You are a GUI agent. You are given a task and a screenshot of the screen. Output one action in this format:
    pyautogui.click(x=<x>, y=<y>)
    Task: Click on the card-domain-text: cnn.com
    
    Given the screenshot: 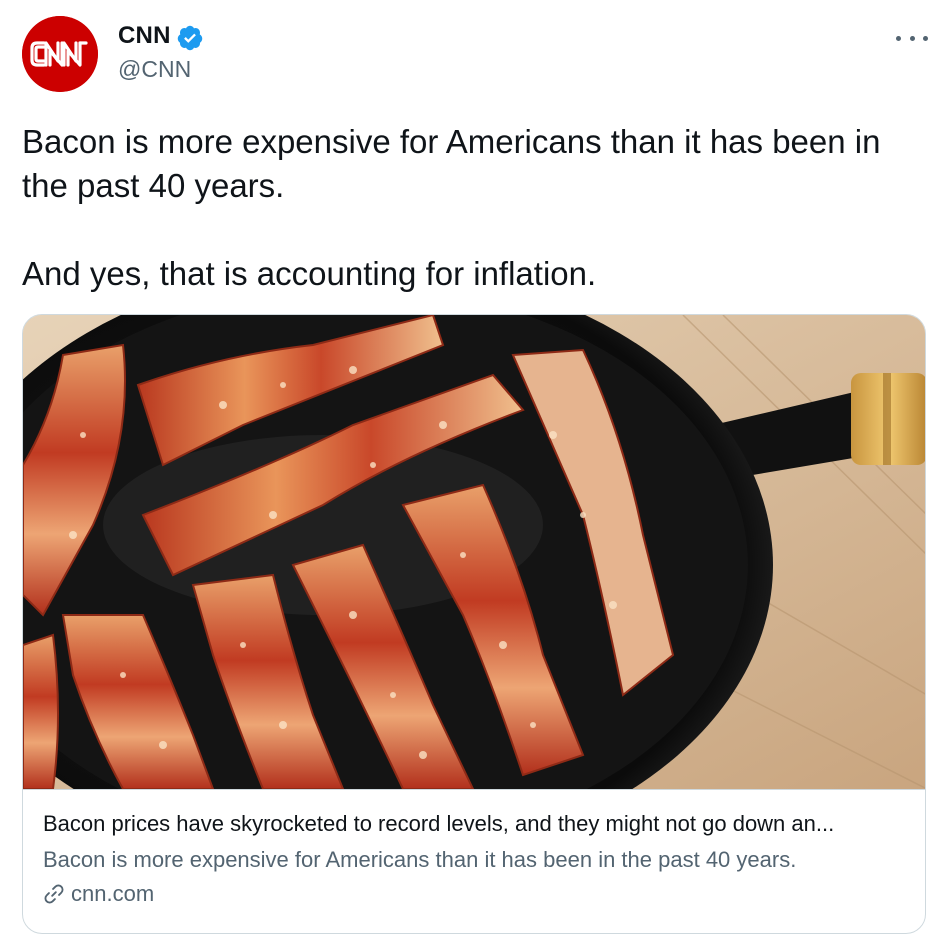 What is the action you would take?
    pyautogui.click(x=113, y=893)
    